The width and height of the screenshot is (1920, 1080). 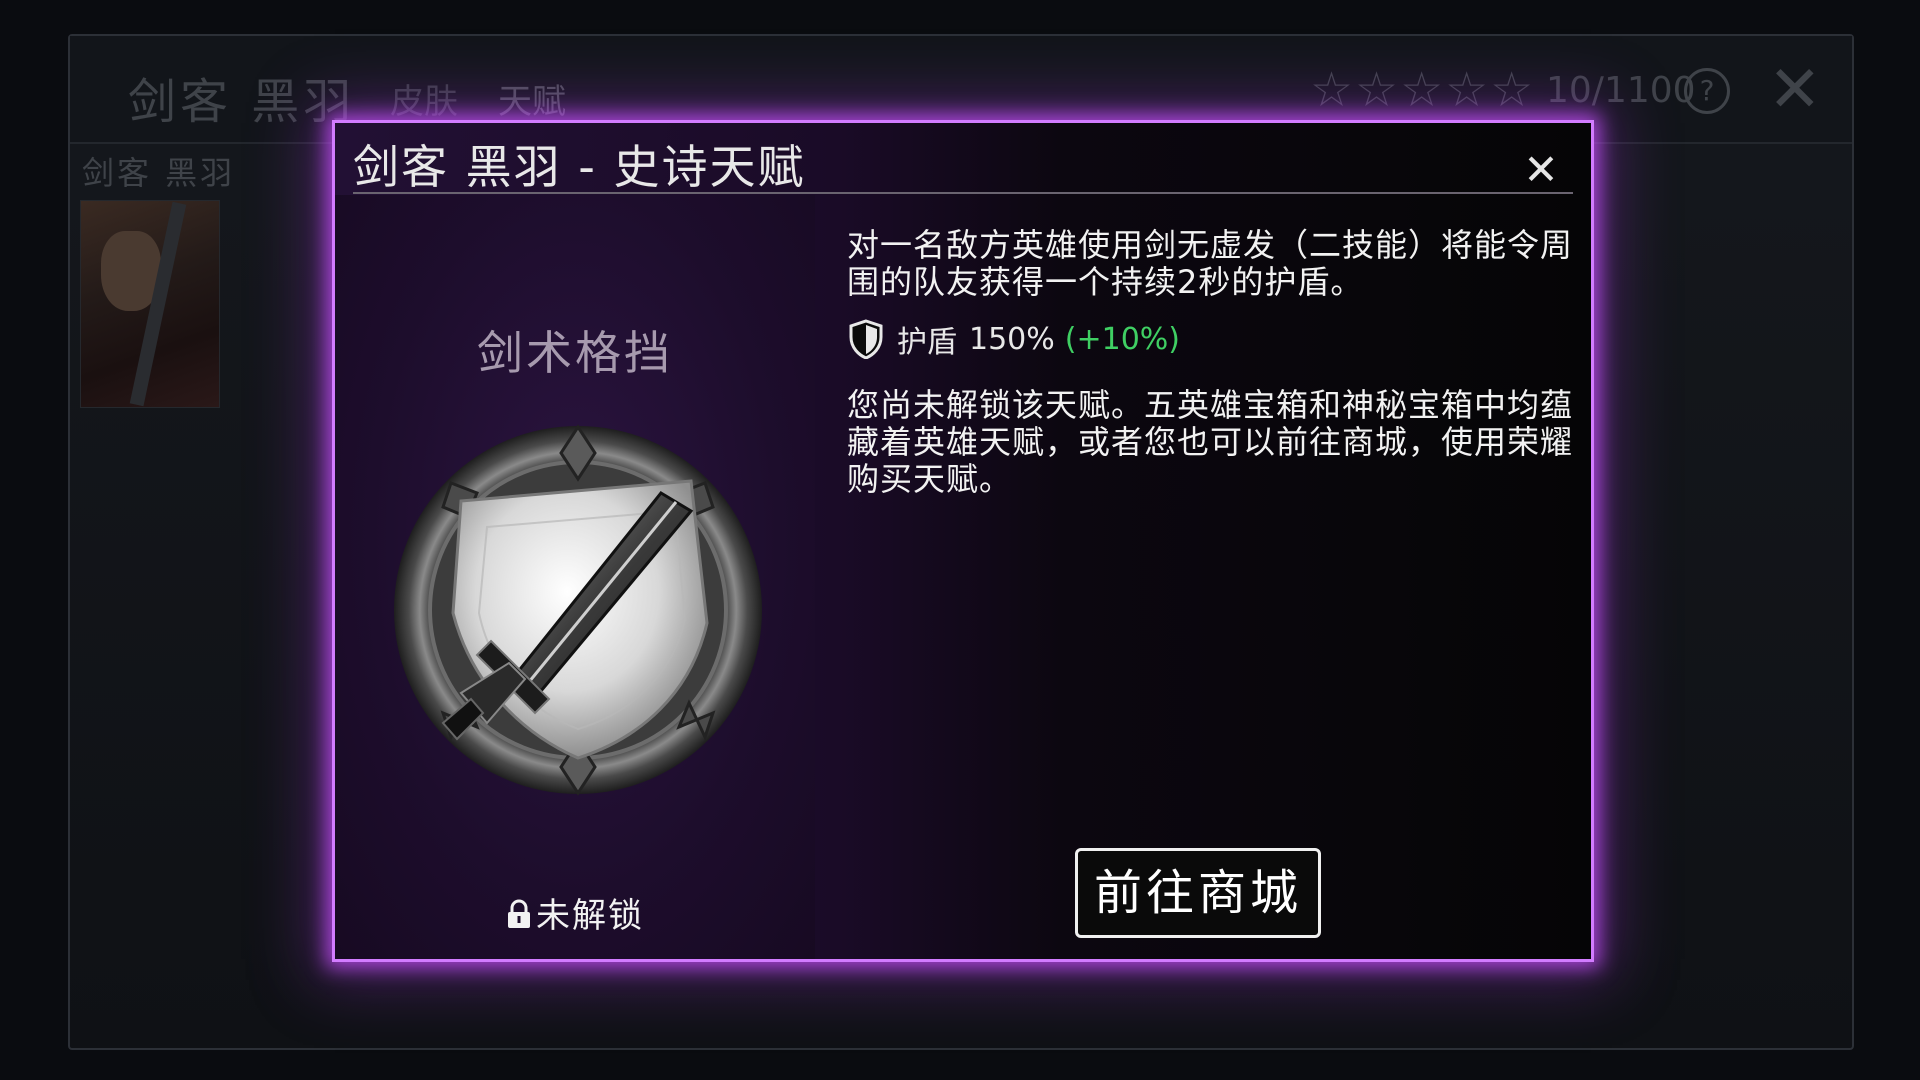 What do you see at coordinates (1198, 893) in the screenshot?
I see `go-to-shop-button: 前往商城` at bounding box center [1198, 893].